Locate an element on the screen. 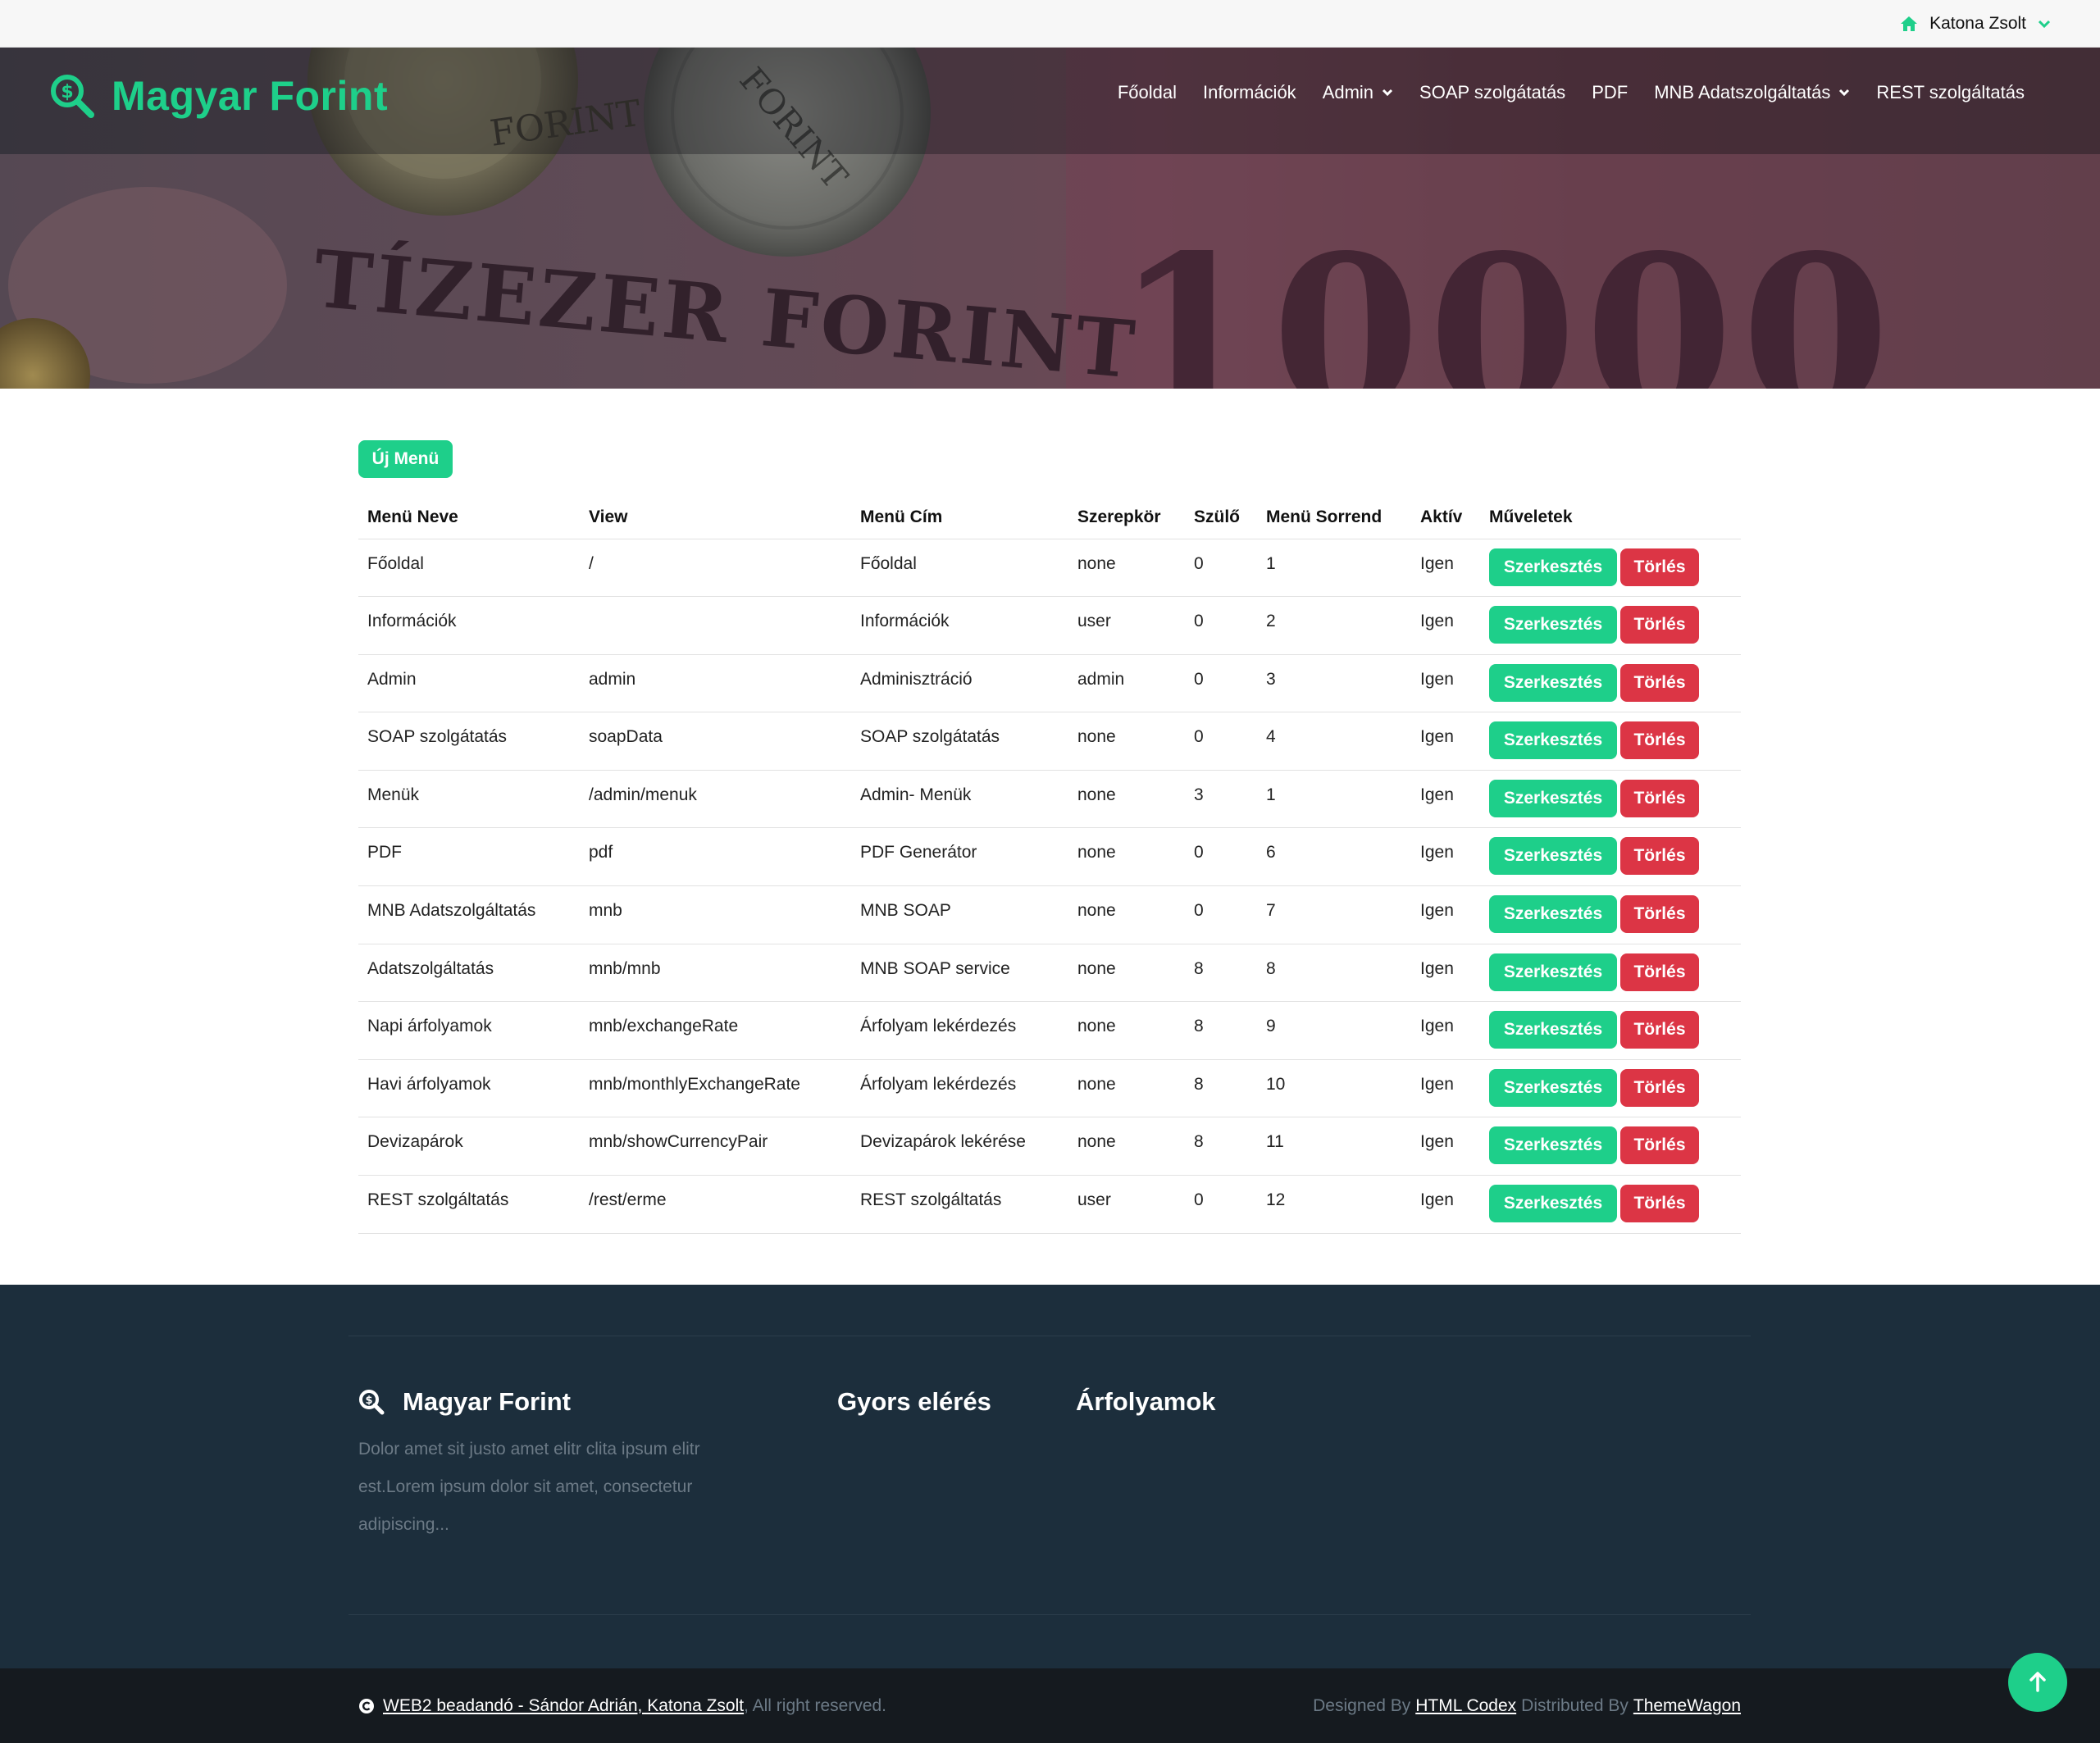 The image size is (2100, 1743). nav-item-label: Főoldal is located at coordinates (1147, 92).